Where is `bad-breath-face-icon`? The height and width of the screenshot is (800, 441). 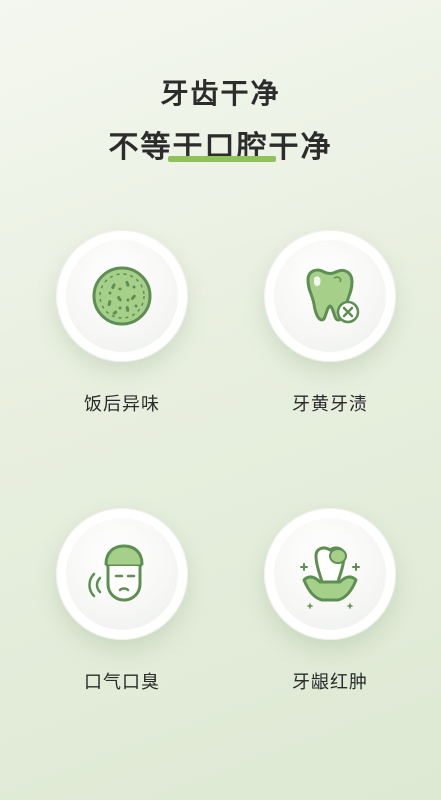 bad-breath-face-icon is located at coordinates (116, 573).